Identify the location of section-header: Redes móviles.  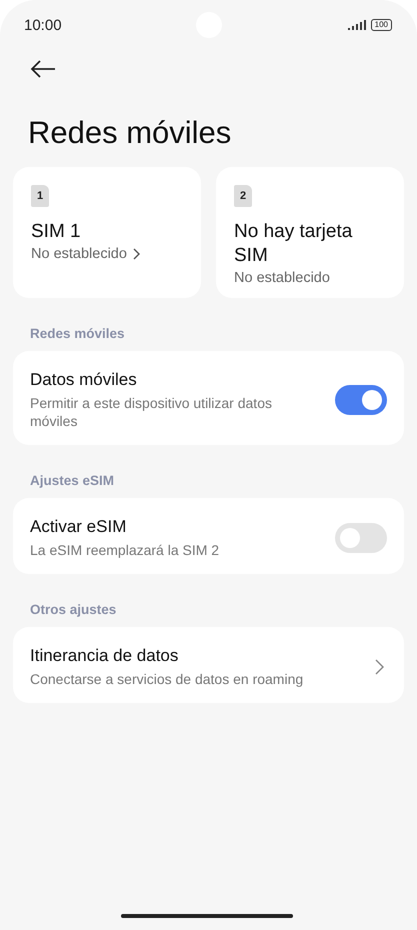
(78, 334).